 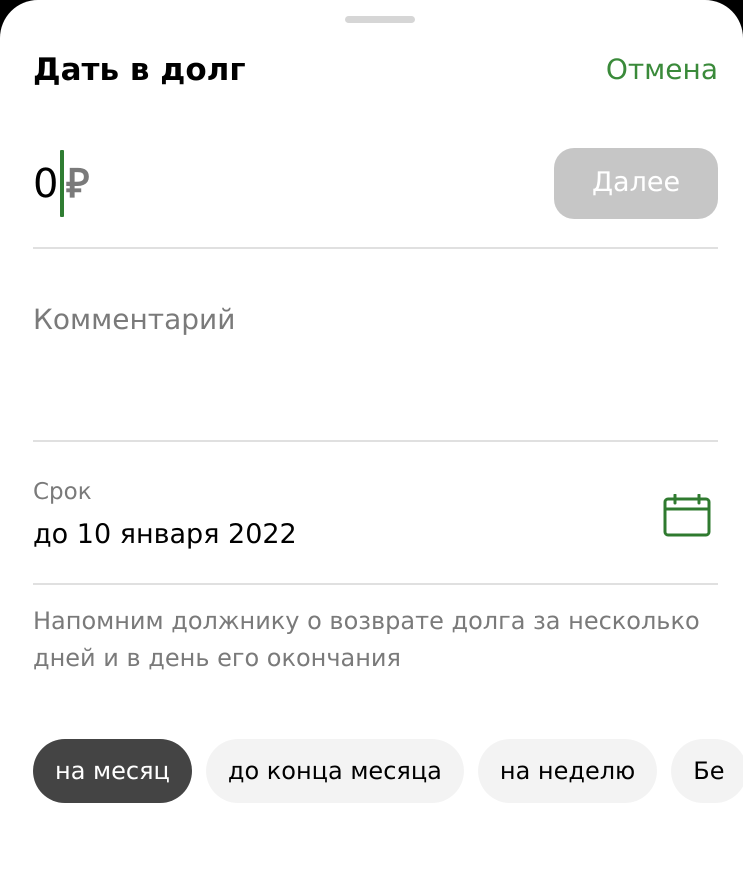 I want to click on calendar-icon, so click(x=687, y=515).